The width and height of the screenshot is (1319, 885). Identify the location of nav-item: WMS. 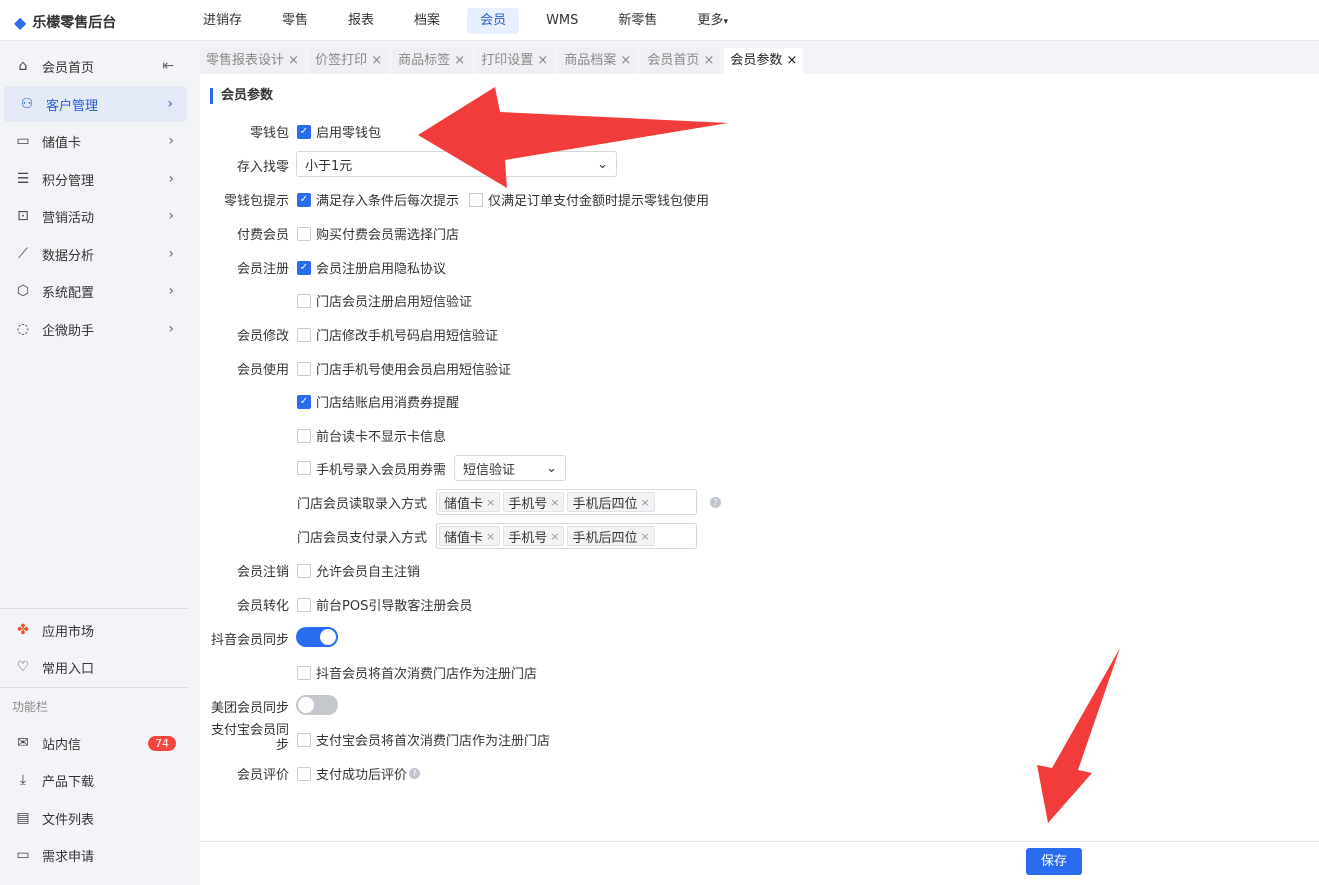
(562, 21).